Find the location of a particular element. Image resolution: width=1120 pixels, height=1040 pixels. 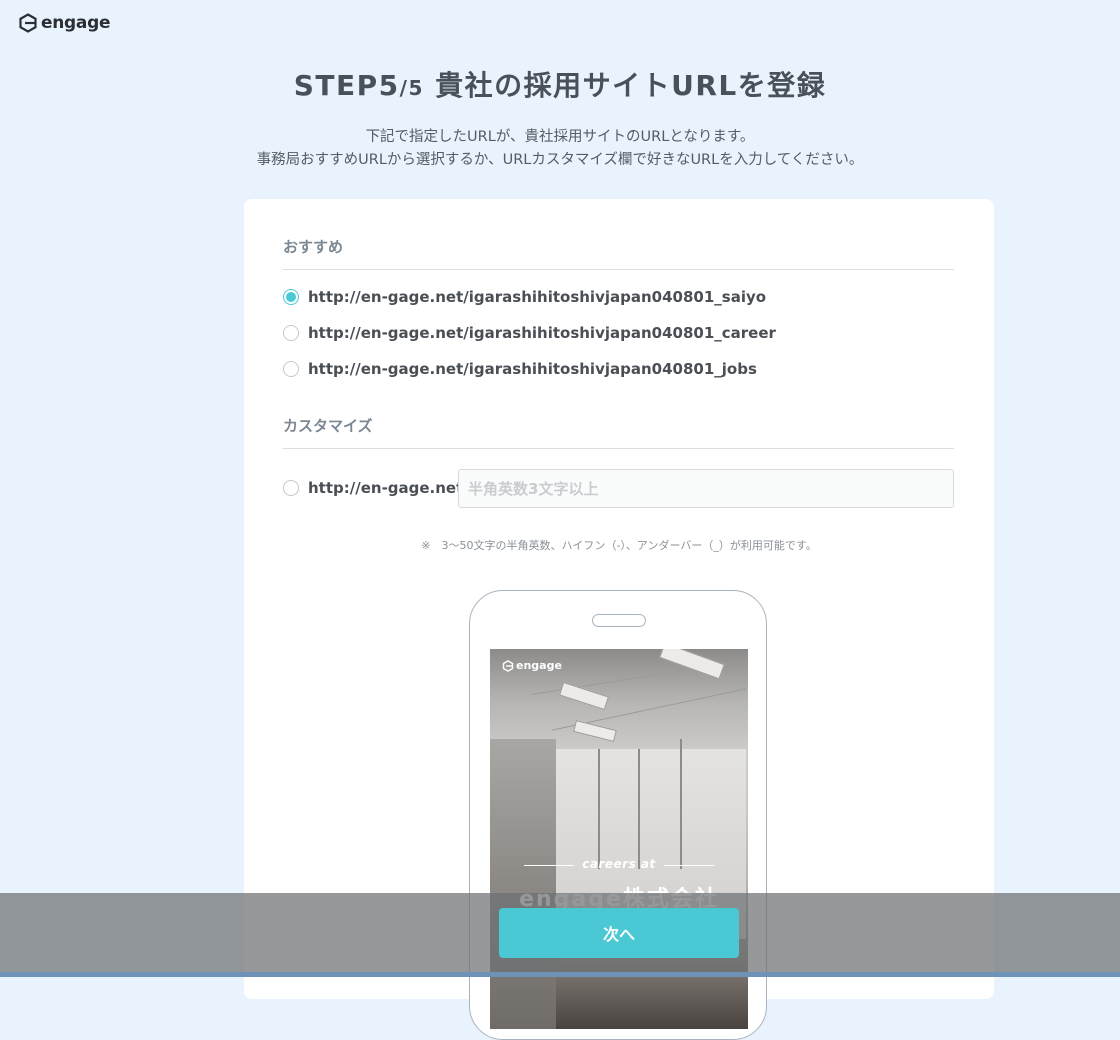

preview-logo-icon is located at coordinates (508, 665).